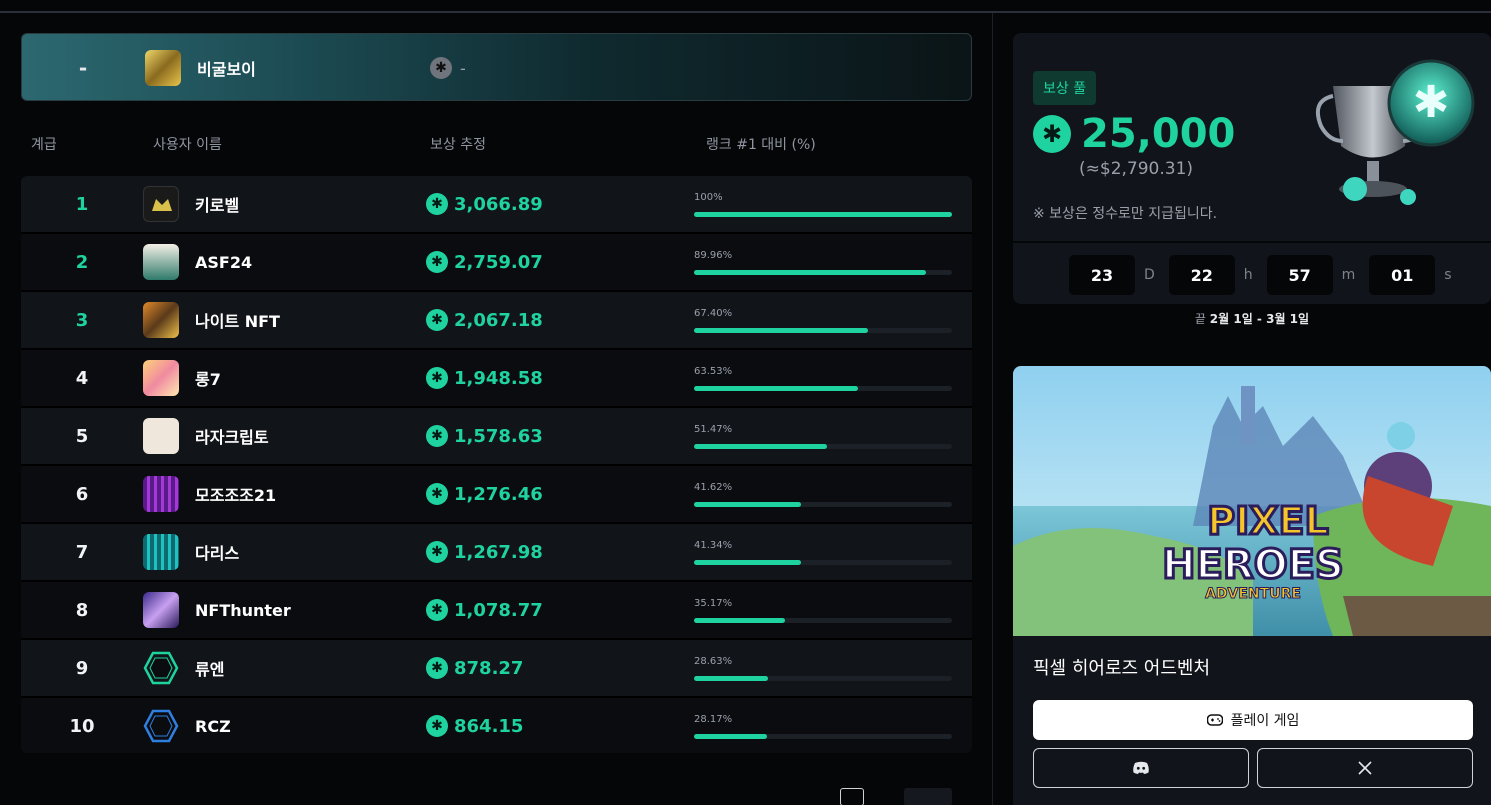 The height and width of the screenshot is (805, 1491). I want to click on leaderboard-row: 1 키로벨 ✱ 3,066.89 100%, so click(496, 204).